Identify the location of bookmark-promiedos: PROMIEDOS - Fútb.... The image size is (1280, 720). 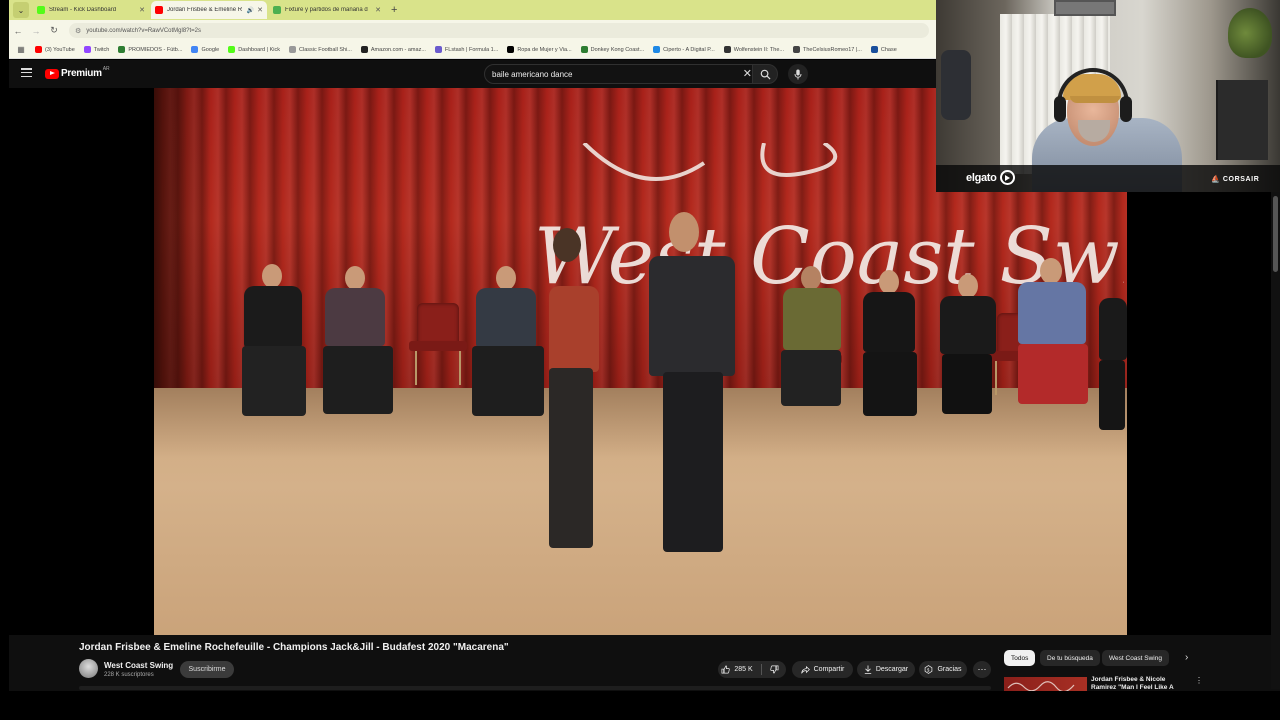
(150, 49).